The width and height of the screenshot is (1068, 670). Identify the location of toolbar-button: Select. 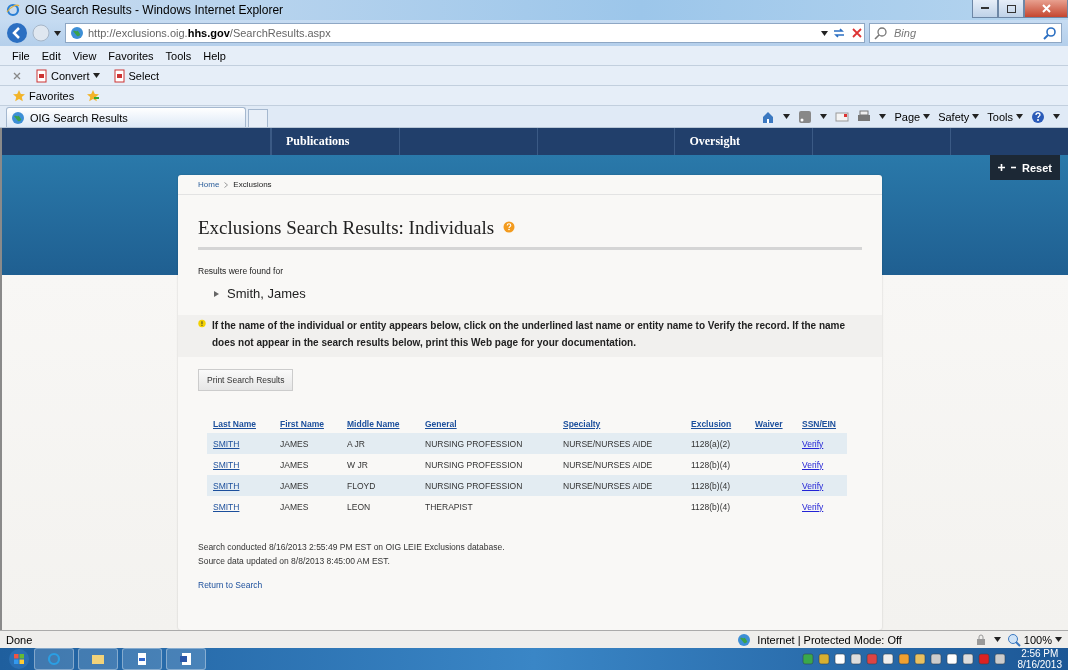
(135, 75).